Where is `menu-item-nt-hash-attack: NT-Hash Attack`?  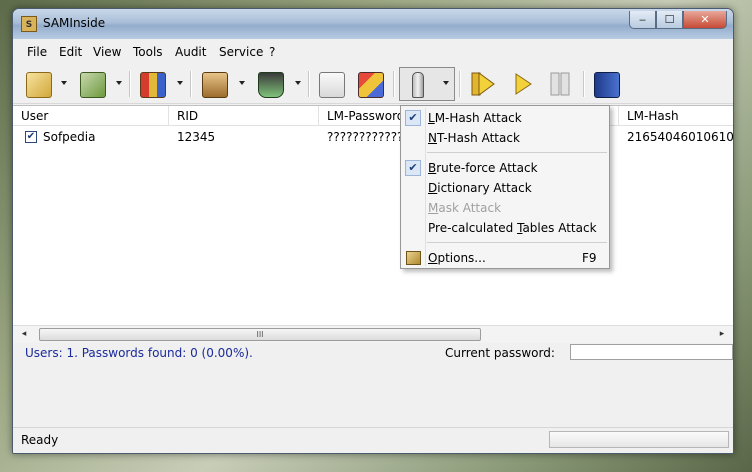 menu-item-nt-hash-attack: NT-Hash Attack is located at coordinates (505, 138).